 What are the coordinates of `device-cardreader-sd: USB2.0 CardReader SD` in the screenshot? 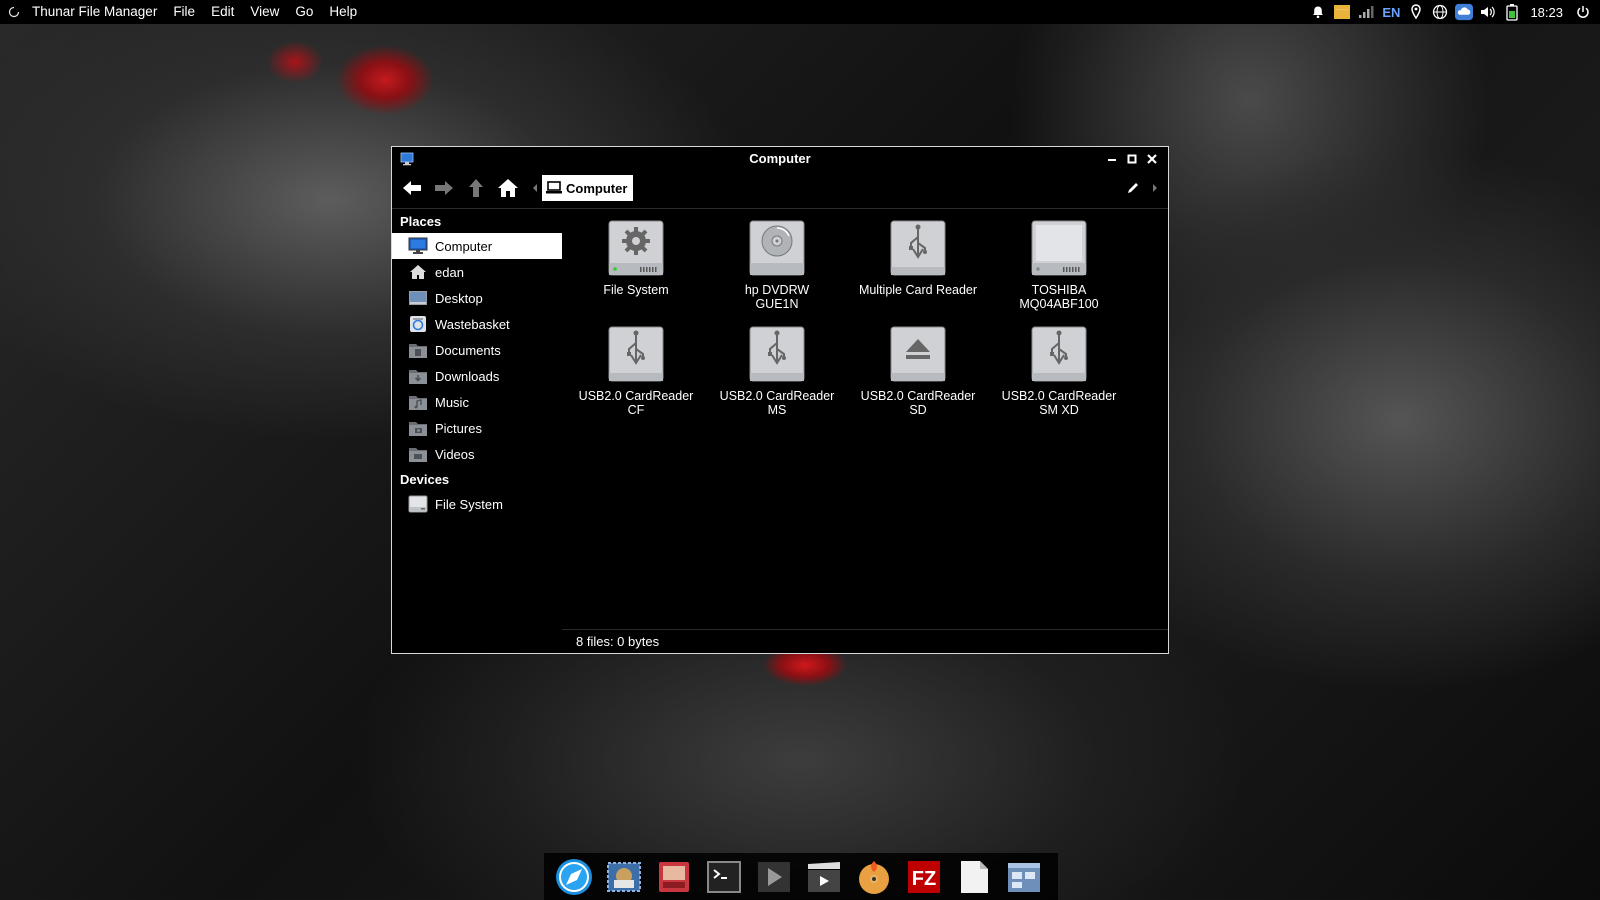 It's located at (918, 371).